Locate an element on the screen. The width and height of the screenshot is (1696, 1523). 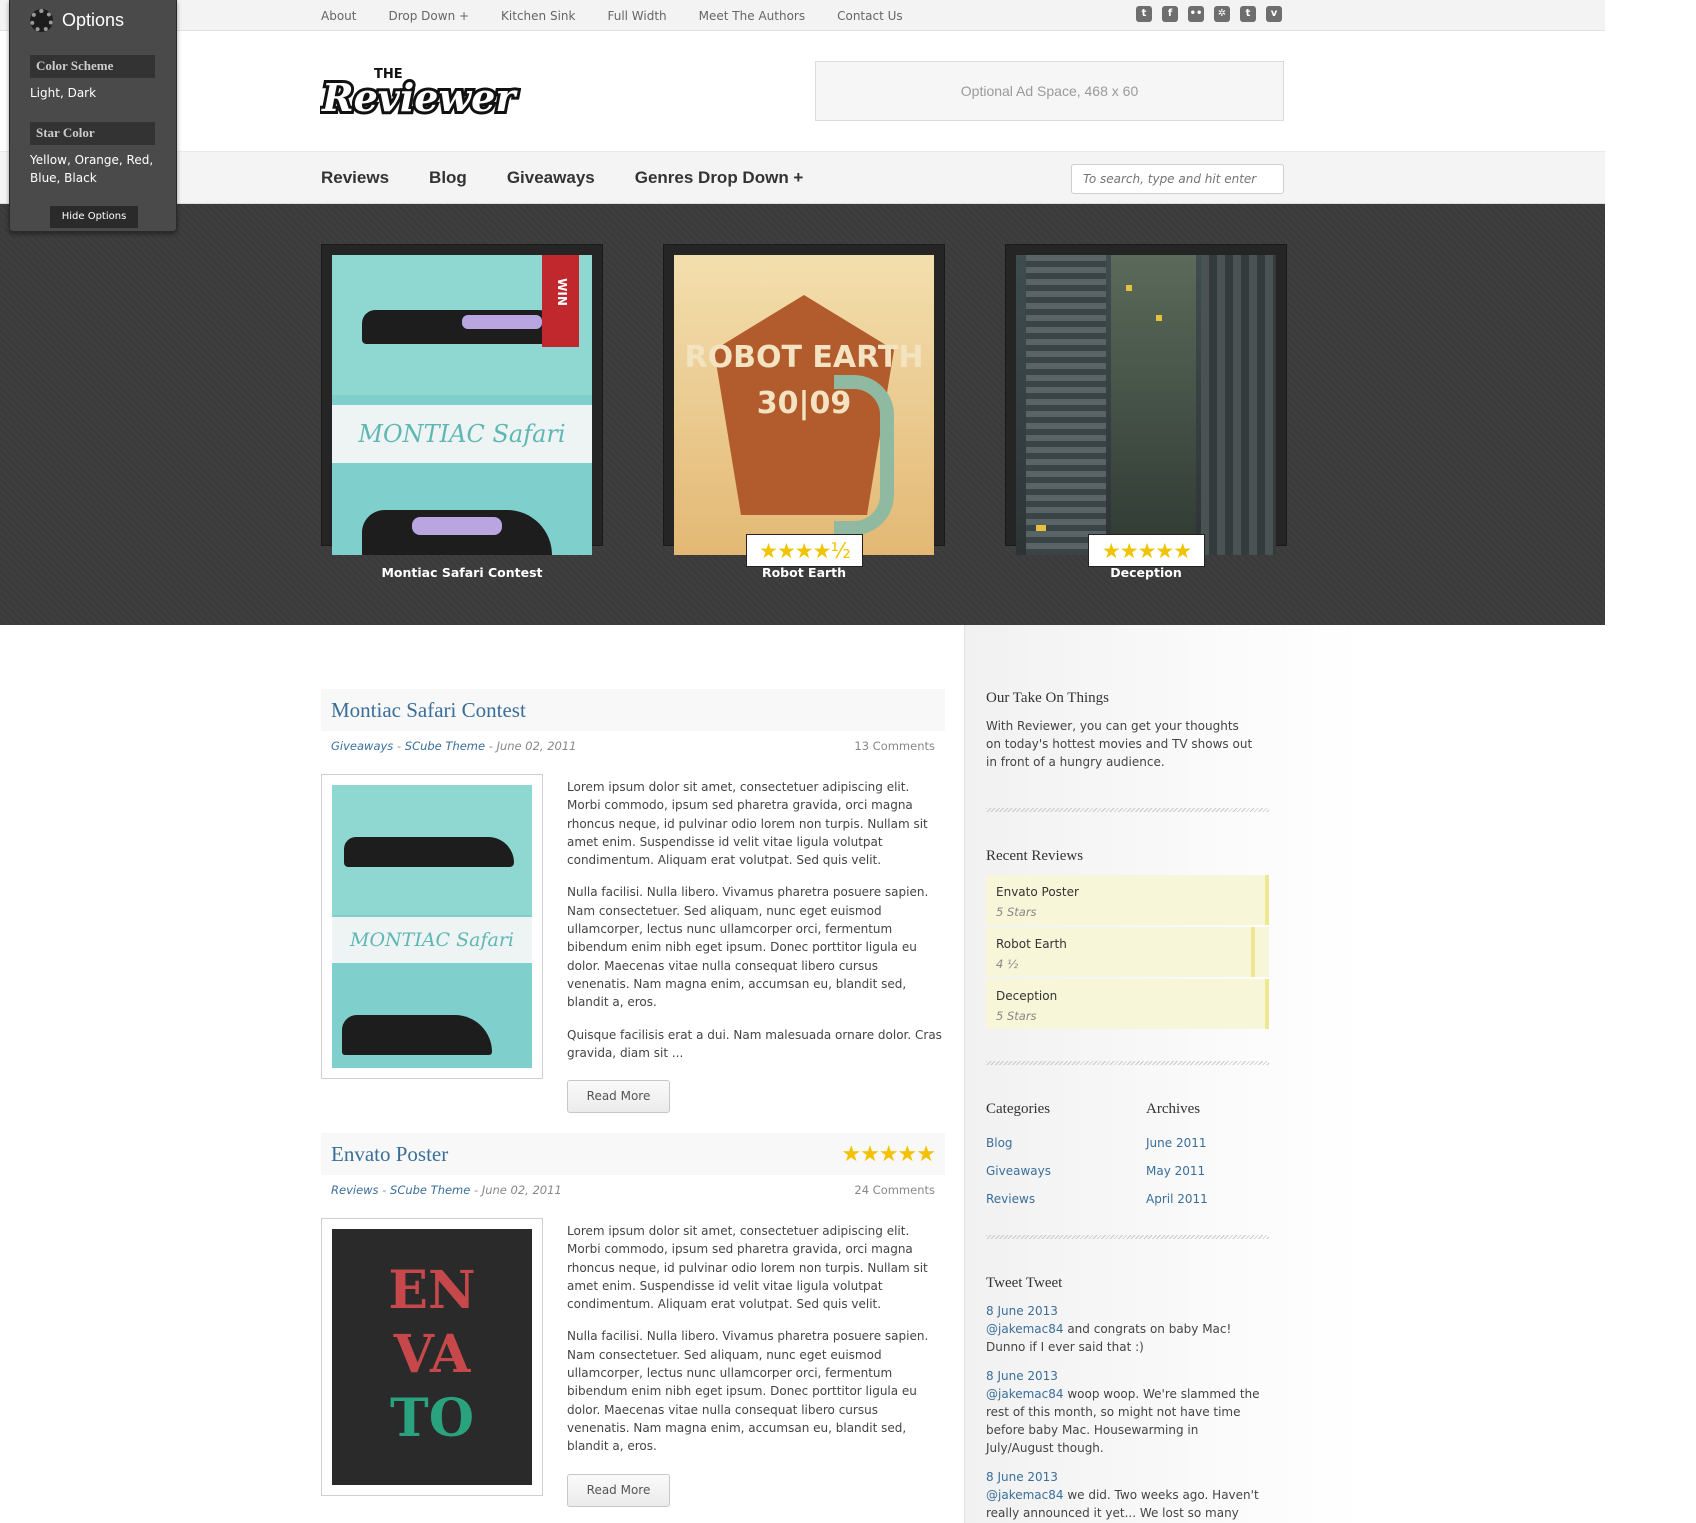
featured-item: ROBOT EARTH 30|09 ★★★★½ Robot Earth is located at coordinates (804, 412).